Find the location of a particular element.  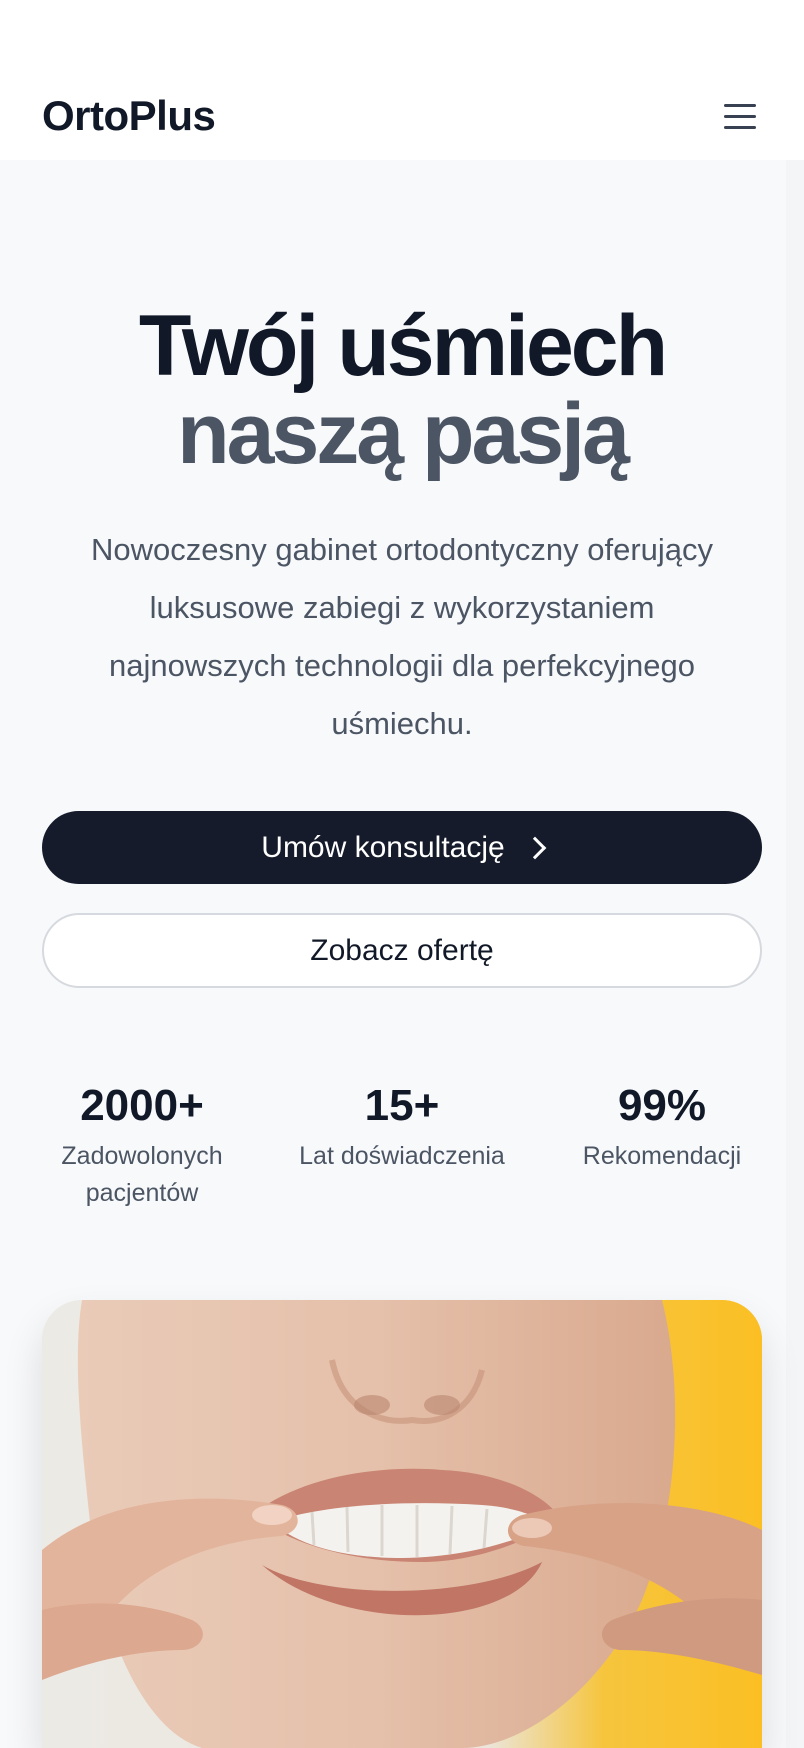

hero-title: Twój uśmiech naszą pasją is located at coordinates (402, 390).